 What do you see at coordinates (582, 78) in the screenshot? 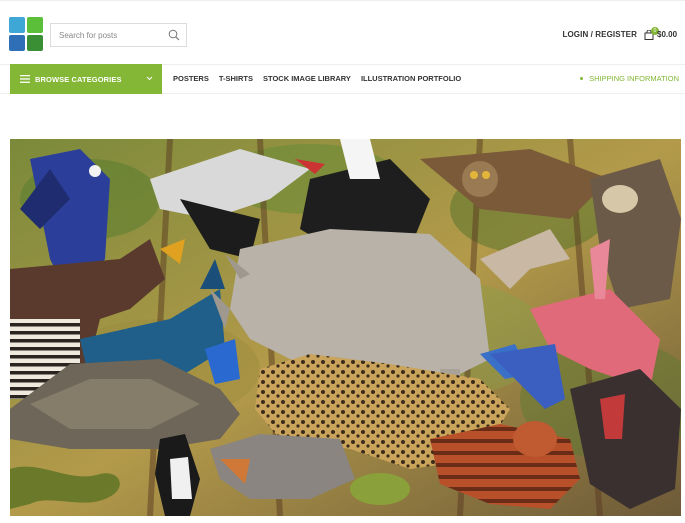
I see `bullet-dot-icon` at bounding box center [582, 78].